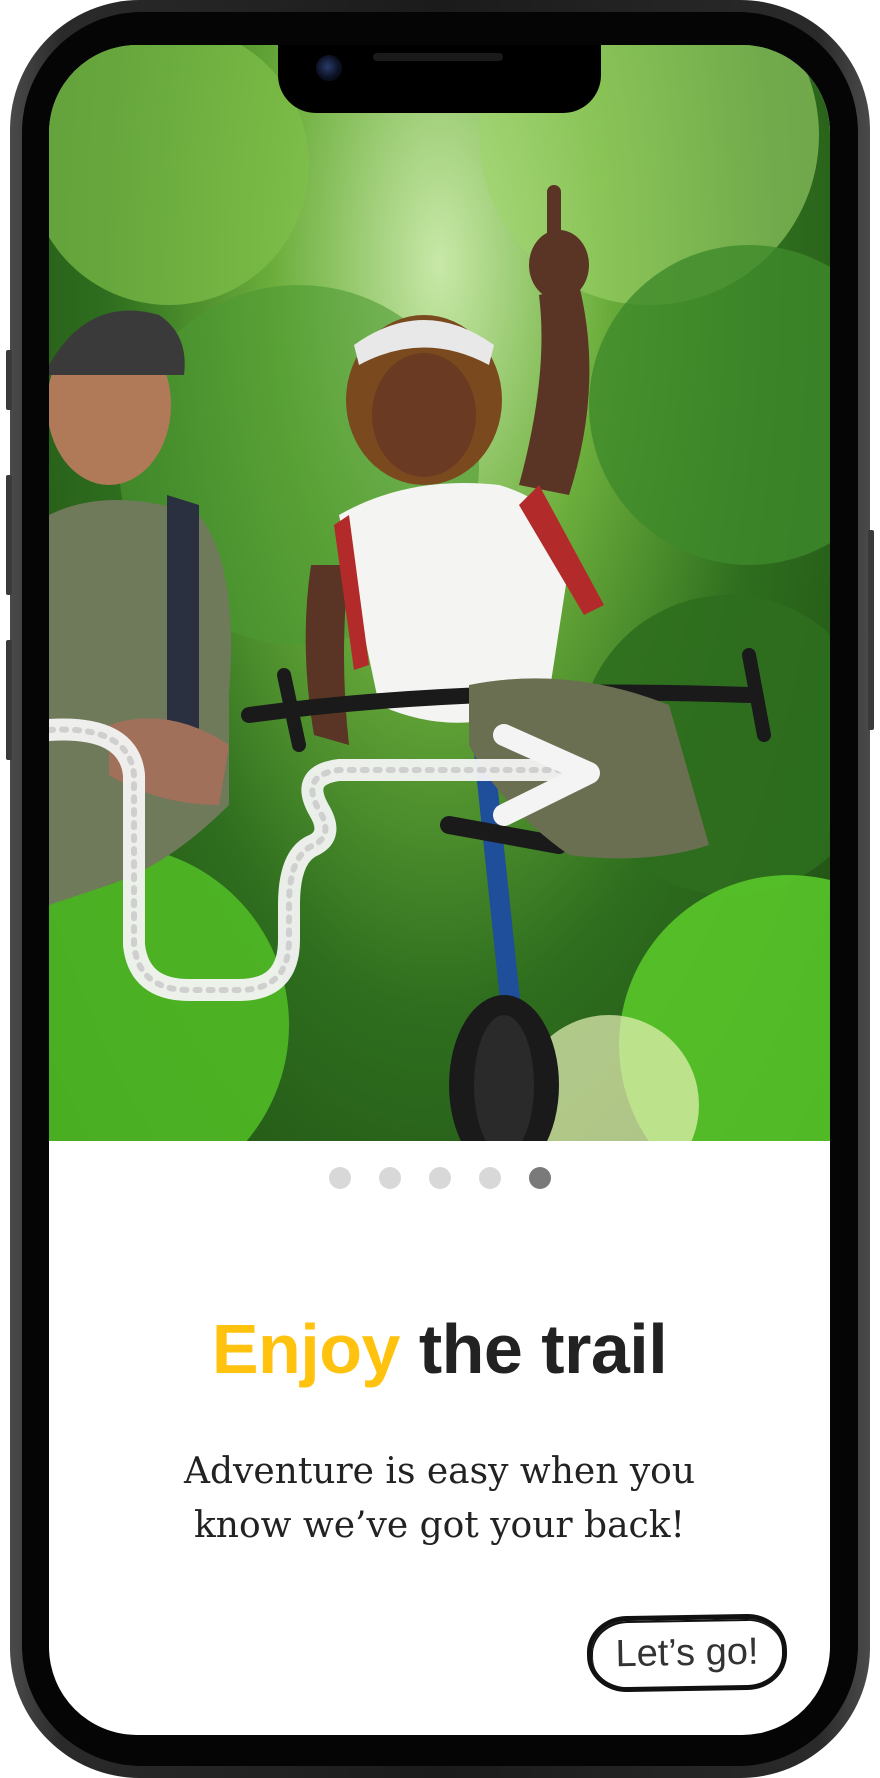 This screenshot has height=1778, width=880. Describe the element at coordinates (543, 1349) in the screenshot. I see `title-rest: the trail` at that location.